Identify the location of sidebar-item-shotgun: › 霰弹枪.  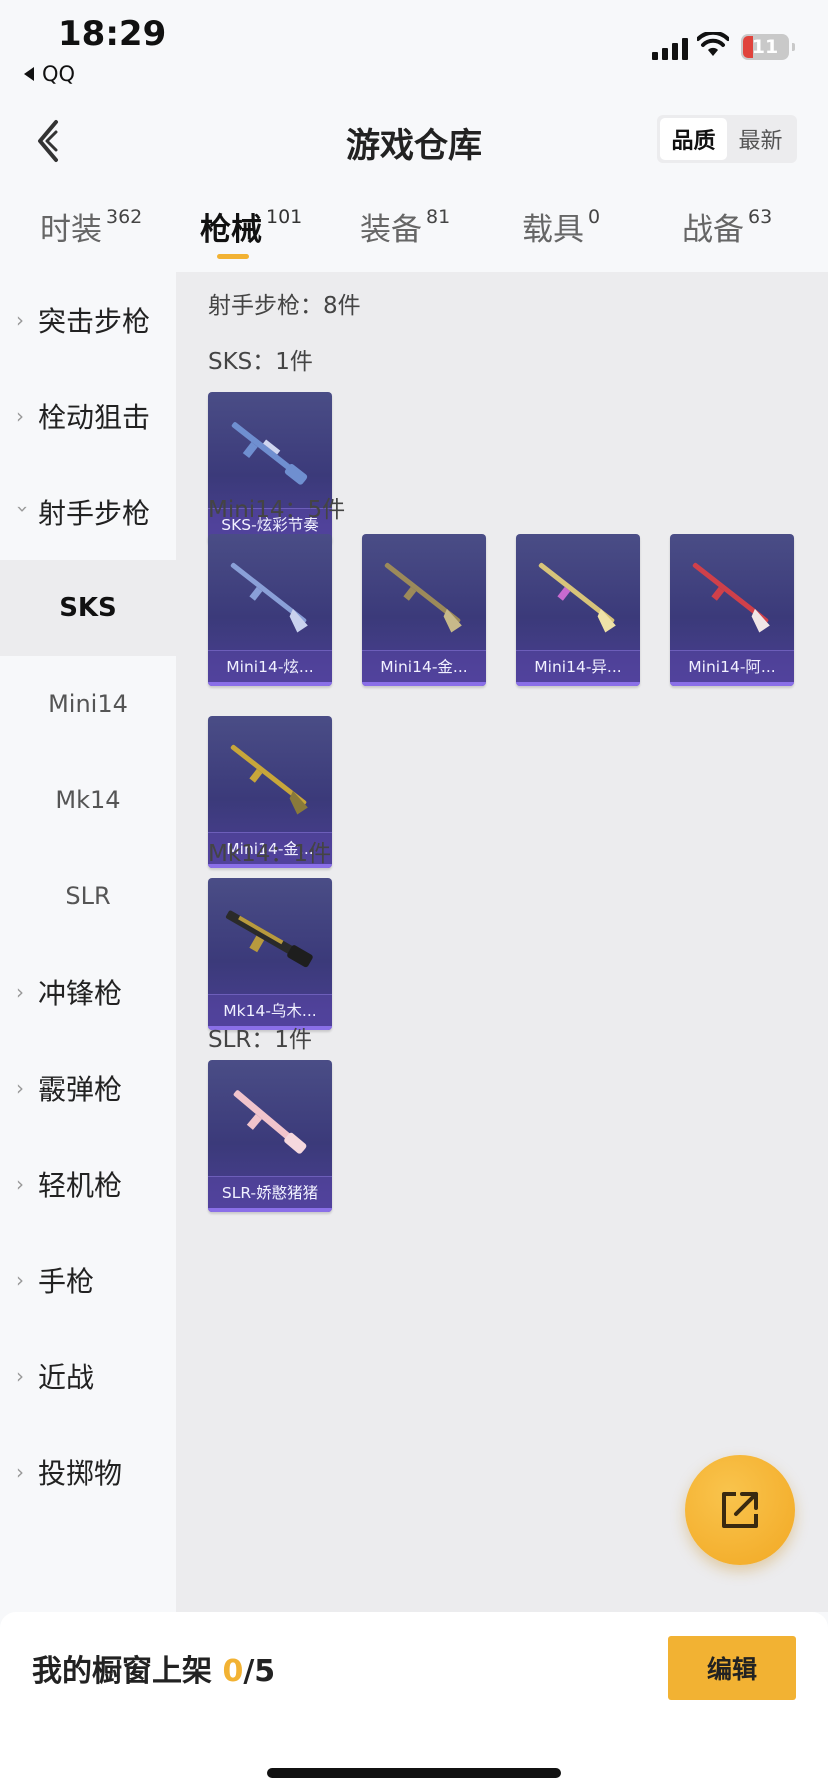
(88, 1088).